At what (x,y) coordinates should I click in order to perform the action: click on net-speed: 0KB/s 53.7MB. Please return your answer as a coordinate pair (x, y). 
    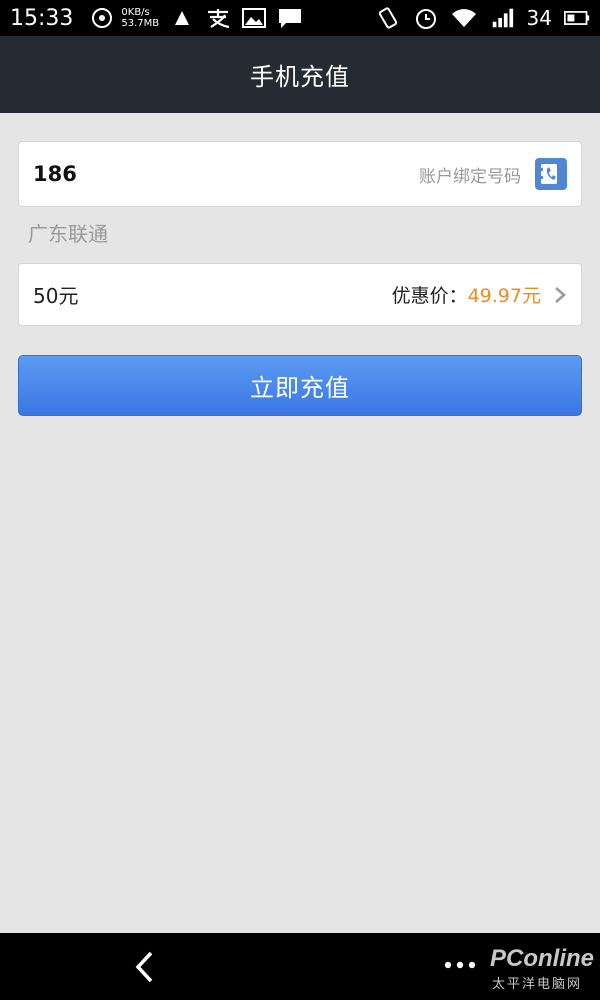
    Looking at the image, I should click on (140, 18).